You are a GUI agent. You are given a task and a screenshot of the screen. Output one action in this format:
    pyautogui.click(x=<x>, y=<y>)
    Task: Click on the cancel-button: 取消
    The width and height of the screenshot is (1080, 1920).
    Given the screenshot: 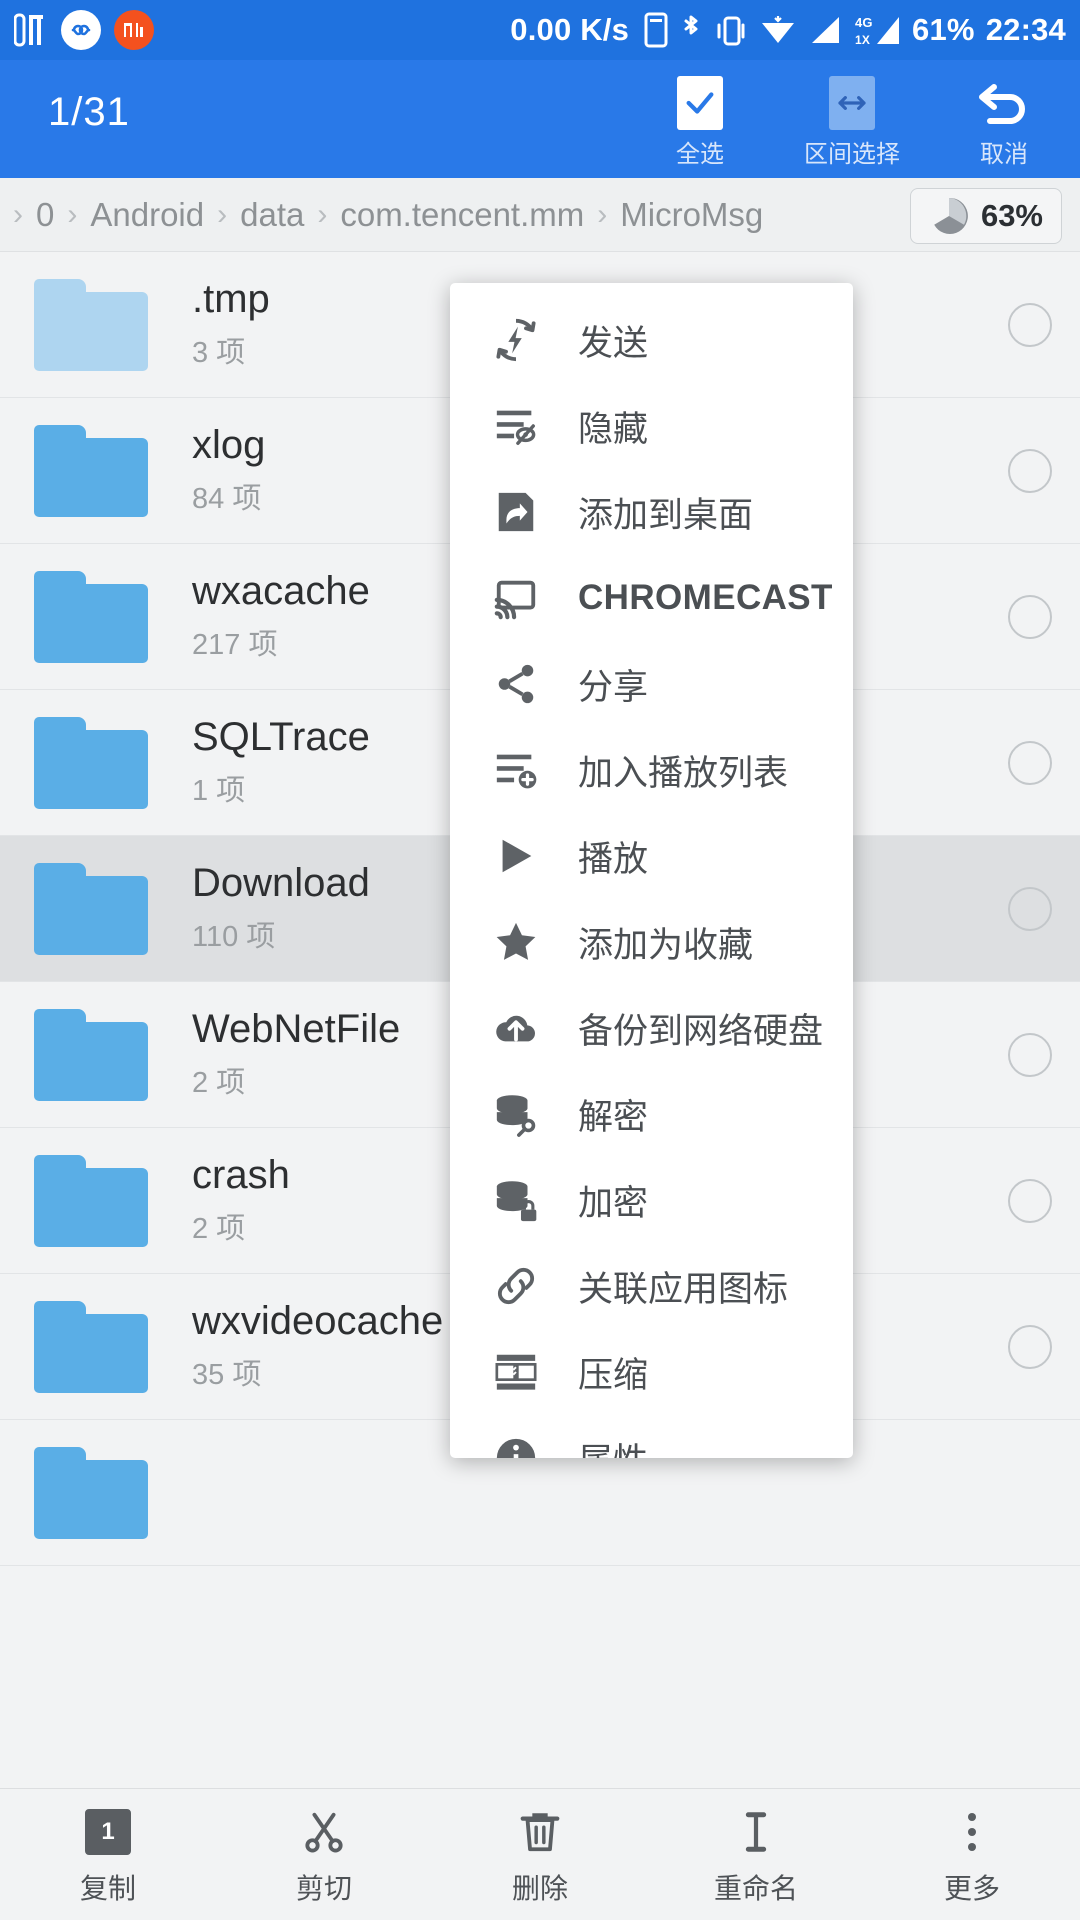 What is the action you would take?
    pyautogui.click(x=1004, y=114)
    